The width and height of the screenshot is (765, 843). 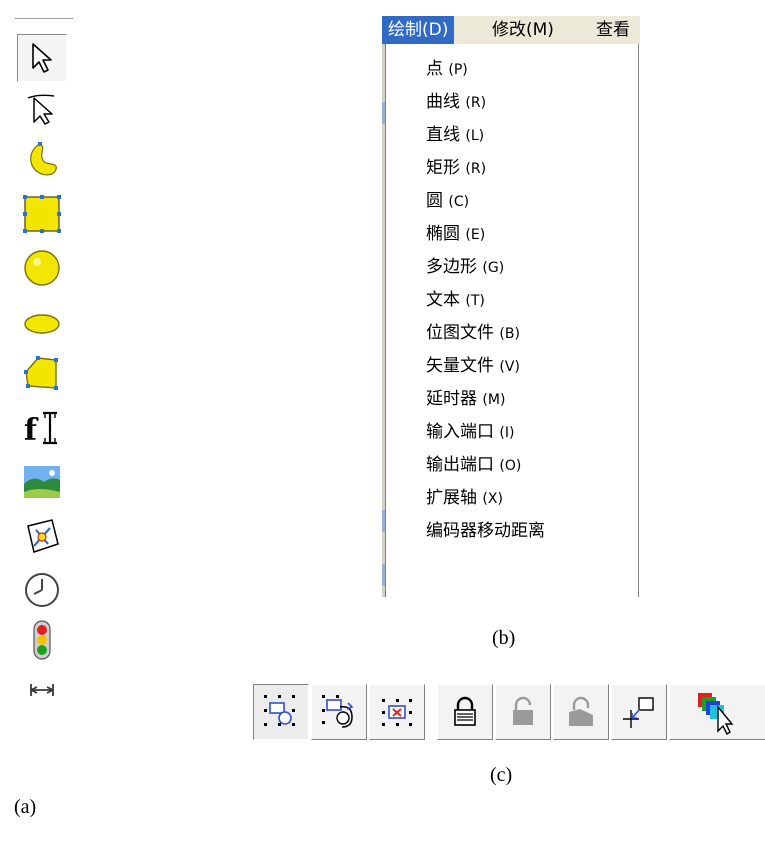 I want to click on polygon-tool-button, so click(x=42, y=374).